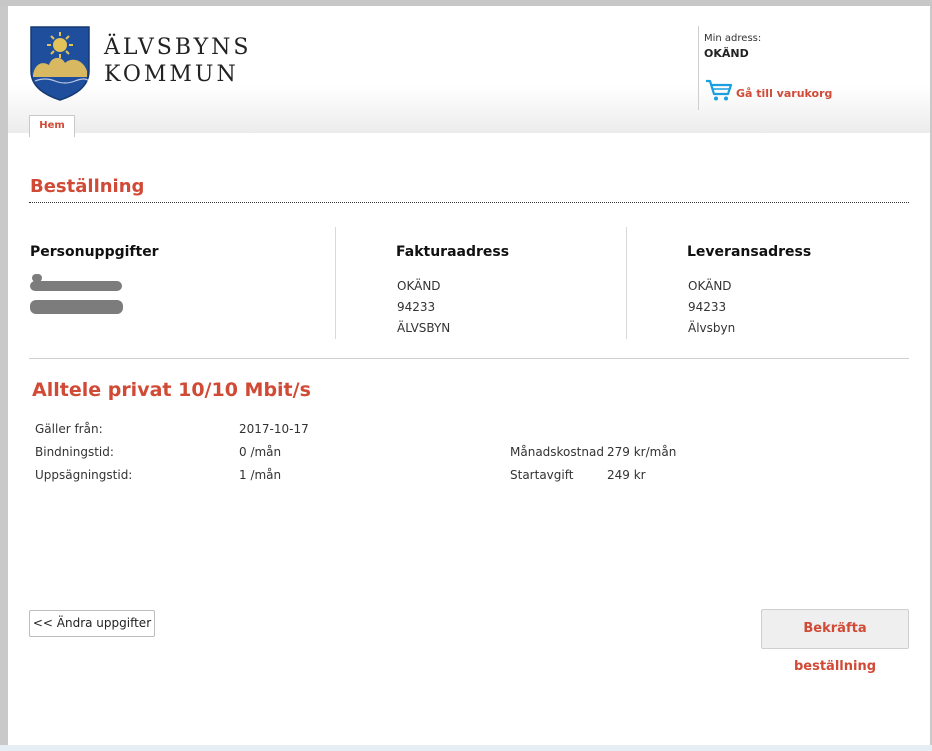  What do you see at coordinates (60, 63) in the screenshot?
I see `coat-of-arms-icon` at bounding box center [60, 63].